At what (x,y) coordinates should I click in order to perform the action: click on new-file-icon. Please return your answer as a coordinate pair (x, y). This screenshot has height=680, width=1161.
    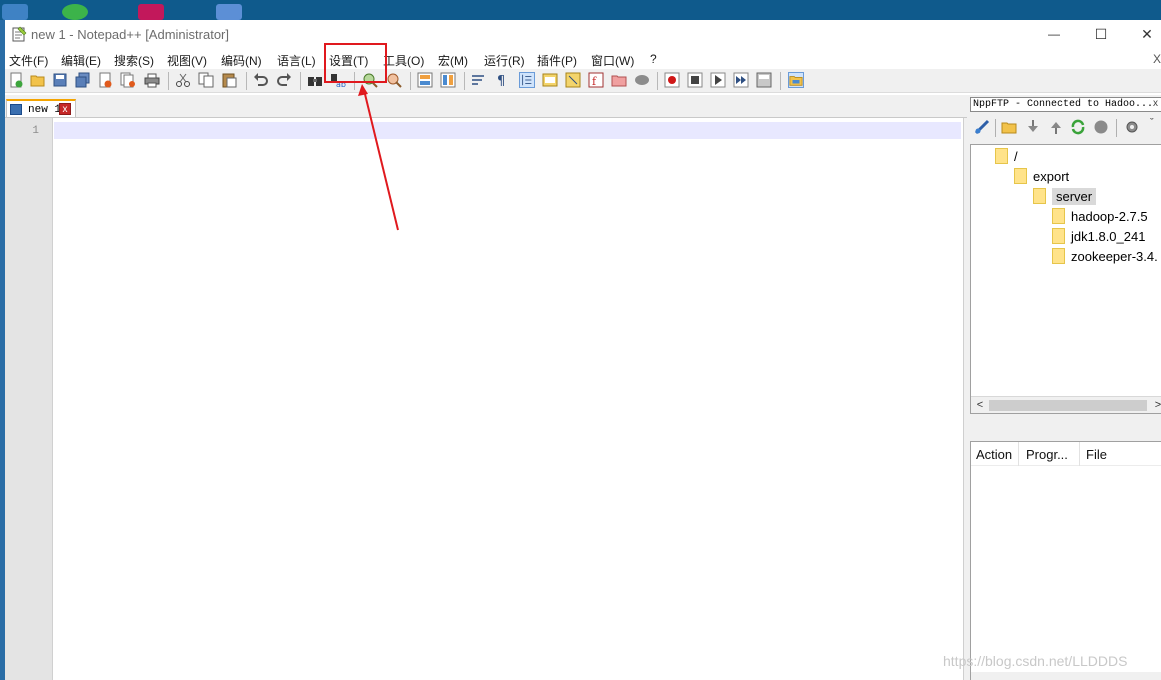
    Looking at the image, I should click on (16, 80).